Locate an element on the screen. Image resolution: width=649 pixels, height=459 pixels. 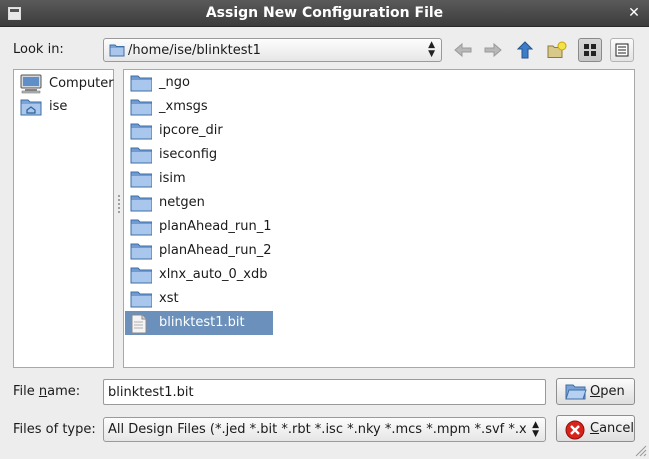
computer-icon is located at coordinates (31, 86).